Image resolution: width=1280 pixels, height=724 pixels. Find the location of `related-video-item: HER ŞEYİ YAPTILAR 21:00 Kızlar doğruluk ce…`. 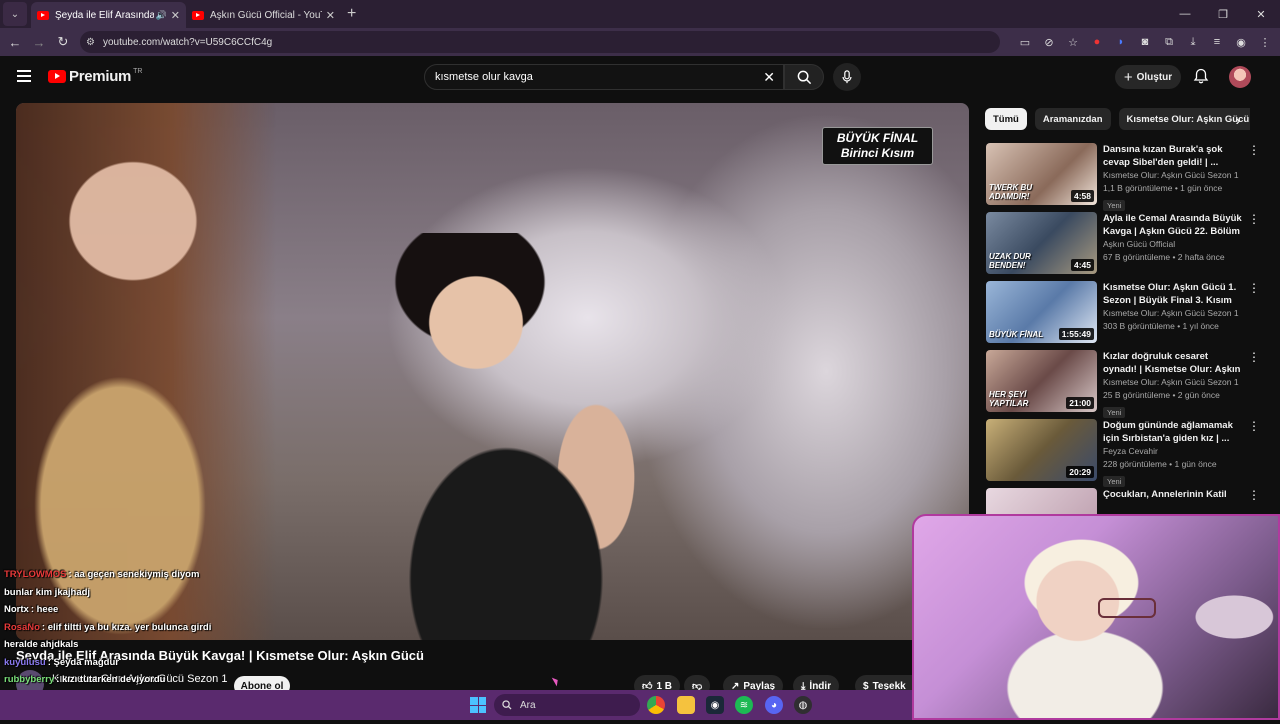

related-video-item: HER ŞEYİ YAPTILAR 21:00 Kızlar doğruluk ce… is located at coordinates (1123, 384).